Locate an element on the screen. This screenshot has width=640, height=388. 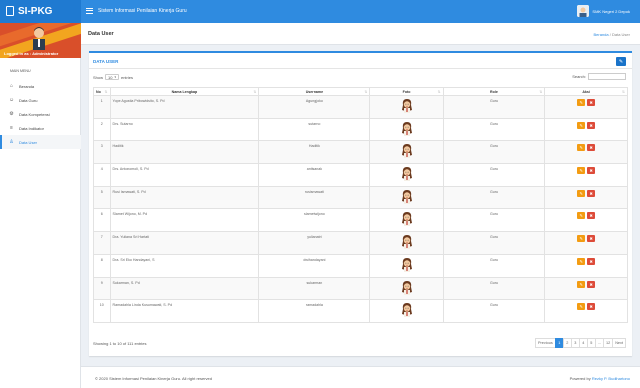
column-label: No is located at coordinates (98, 91).